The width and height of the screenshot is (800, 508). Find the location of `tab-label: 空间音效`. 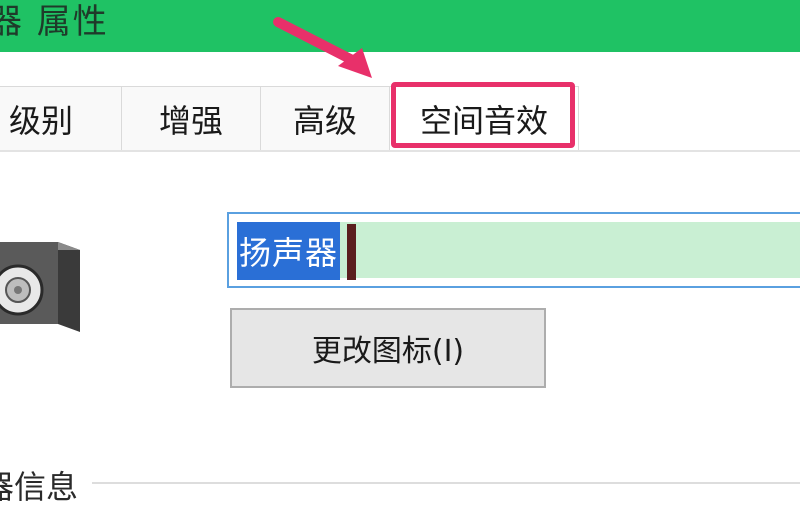

tab-label: 空间音效 is located at coordinates (483, 120).